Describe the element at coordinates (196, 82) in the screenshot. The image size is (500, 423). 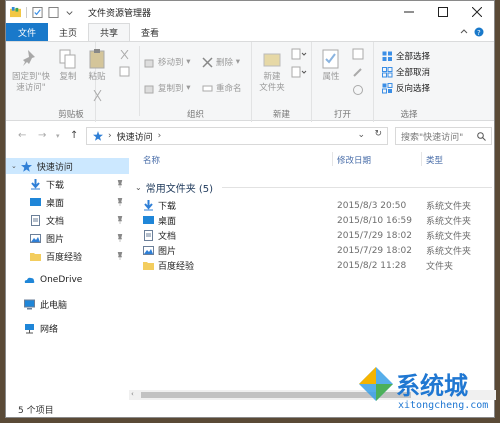
I see `organize-group: 移动到 ▾ 复制到 ▾ 删除 ▾ 重命名 组织` at that location.